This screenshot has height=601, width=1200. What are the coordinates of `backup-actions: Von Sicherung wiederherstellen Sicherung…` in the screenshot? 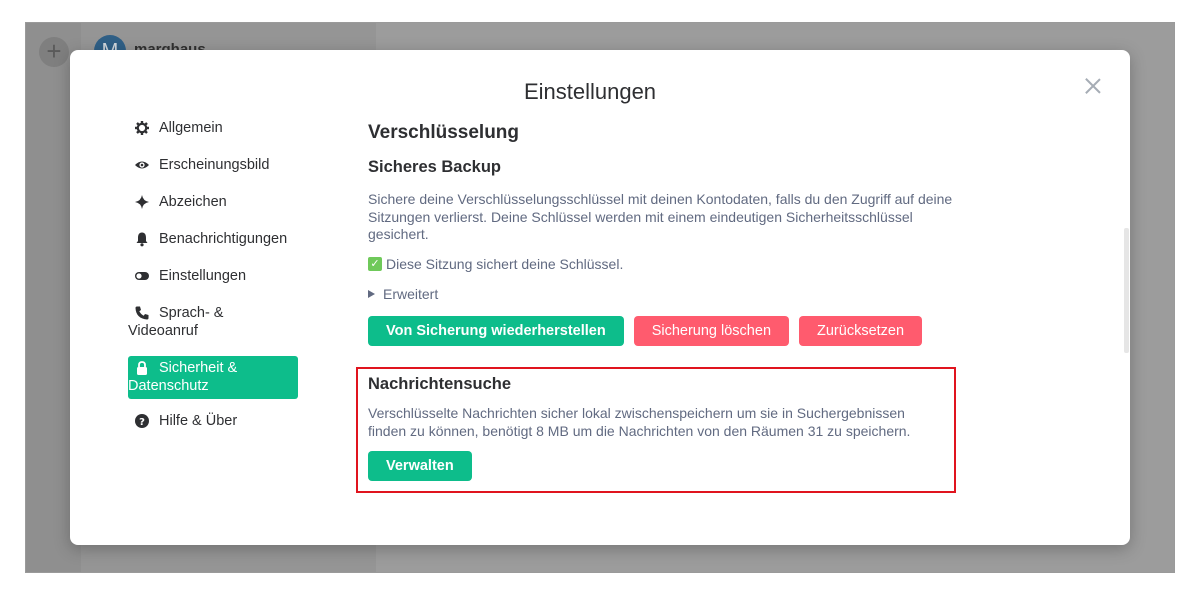 It's located at (663, 330).